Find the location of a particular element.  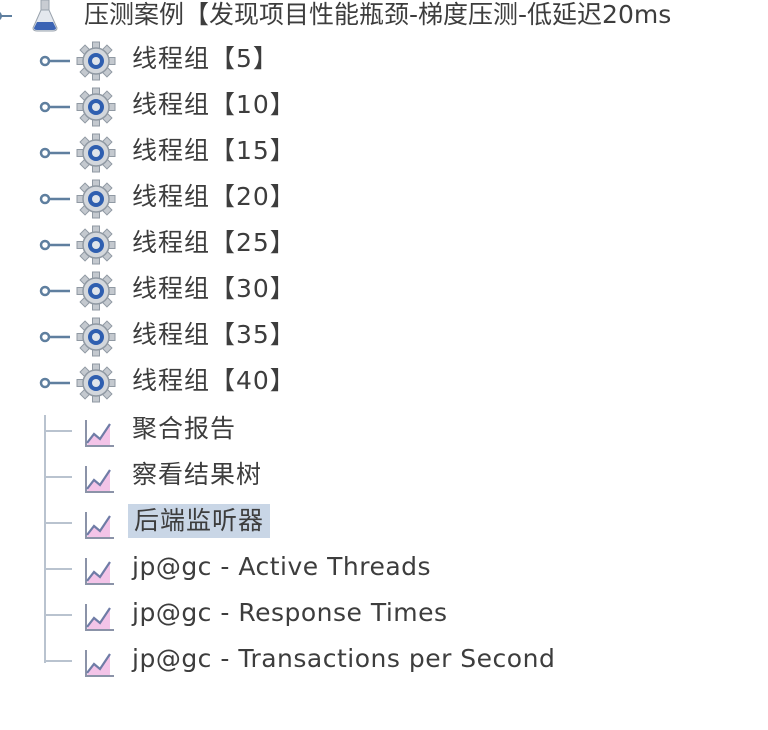

tree-node-listener: jp@gc - Transactions per Second is located at coordinates (384, 660).